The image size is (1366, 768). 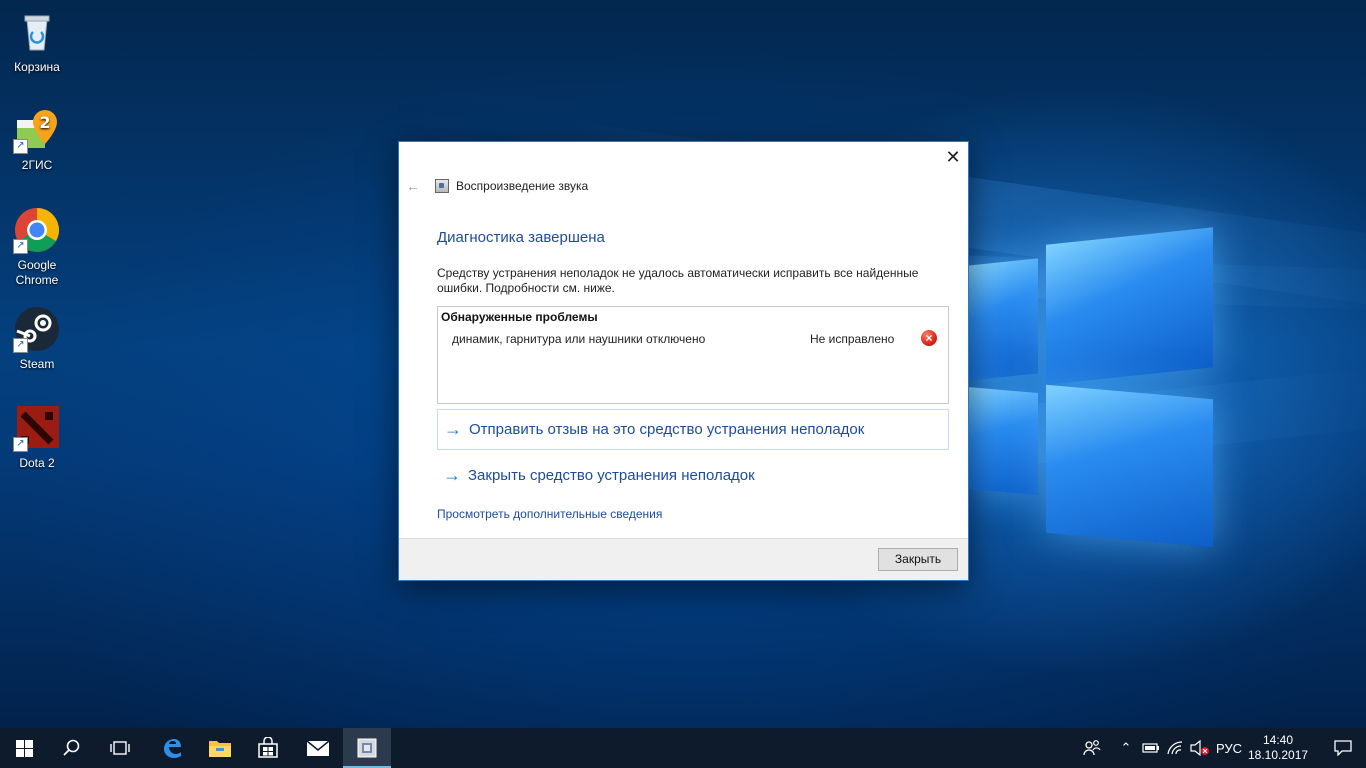 I want to click on back-arrow-icon: ←, so click(x=413, y=186).